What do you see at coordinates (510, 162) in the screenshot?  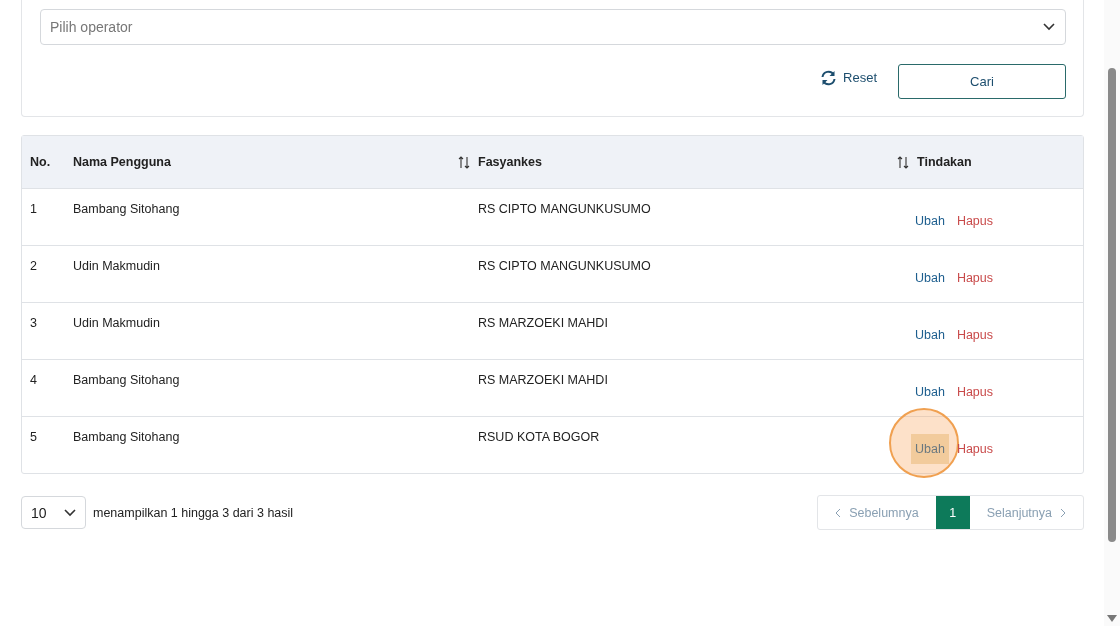 I see `column-header: Fasyankes` at bounding box center [510, 162].